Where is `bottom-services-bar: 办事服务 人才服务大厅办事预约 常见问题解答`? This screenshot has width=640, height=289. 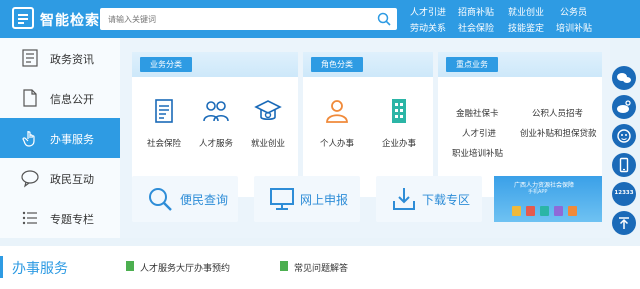 bottom-services-bar: 办事服务 人才服务大厅办事预约 常见问题解答 is located at coordinates (320, 267).